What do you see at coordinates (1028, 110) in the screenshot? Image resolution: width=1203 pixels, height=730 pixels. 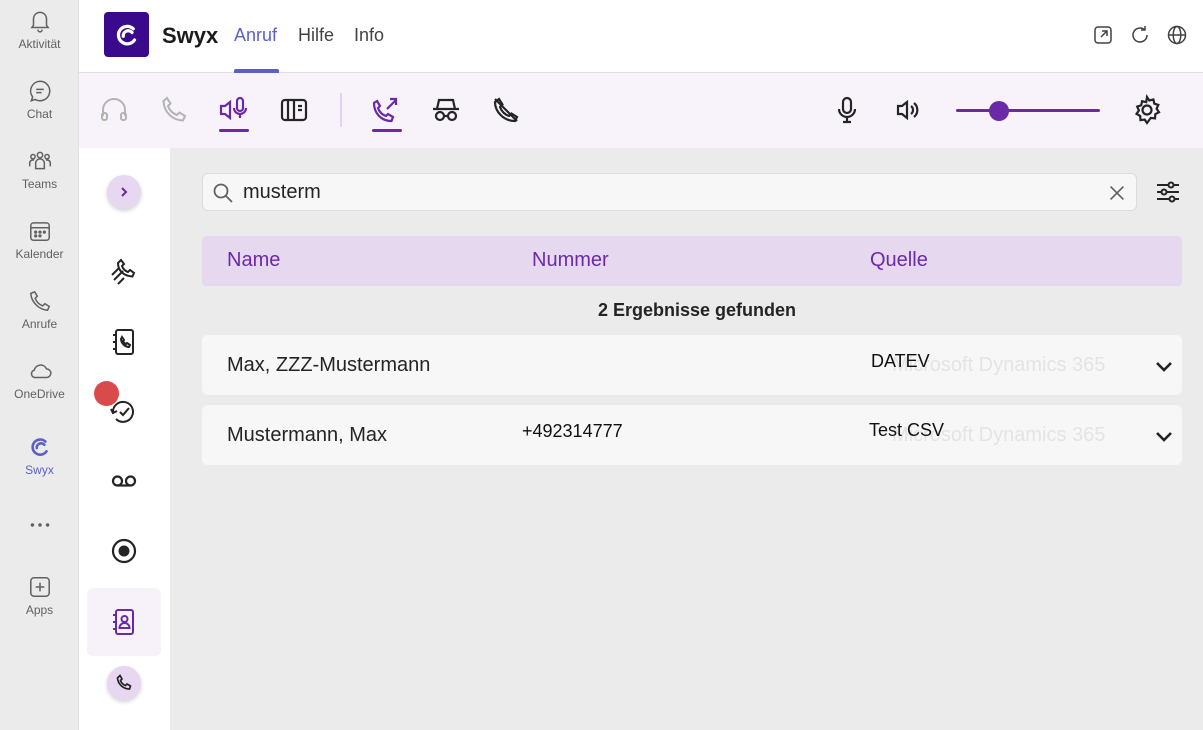 I see `volume-slider-track` at bounding box center [1028, 110].